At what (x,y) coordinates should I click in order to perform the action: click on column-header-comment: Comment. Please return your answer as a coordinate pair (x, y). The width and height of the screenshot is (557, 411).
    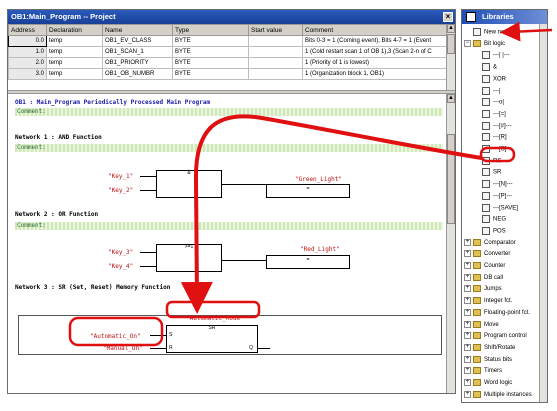
    Looking at the image, I should click on (375, 30).